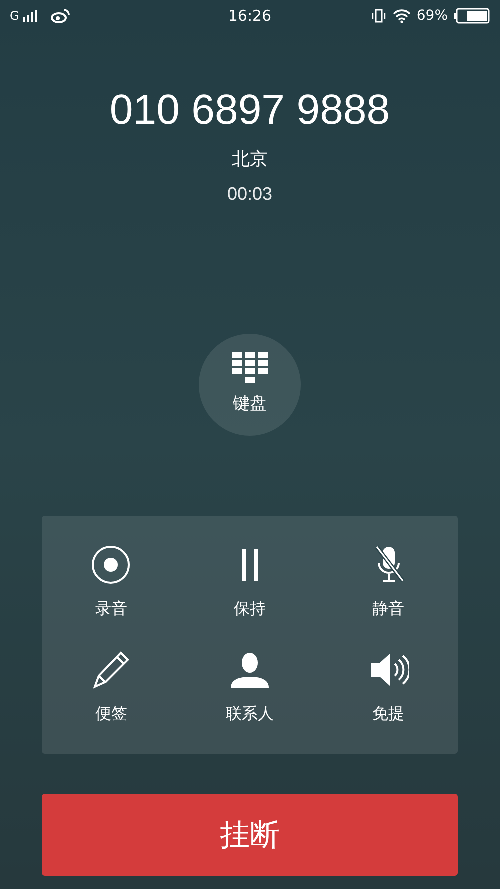  What do you see at coordinates (250, 582) in the screenshot?
I see `call-action-button: 保持` at bounding box center [250, 582].